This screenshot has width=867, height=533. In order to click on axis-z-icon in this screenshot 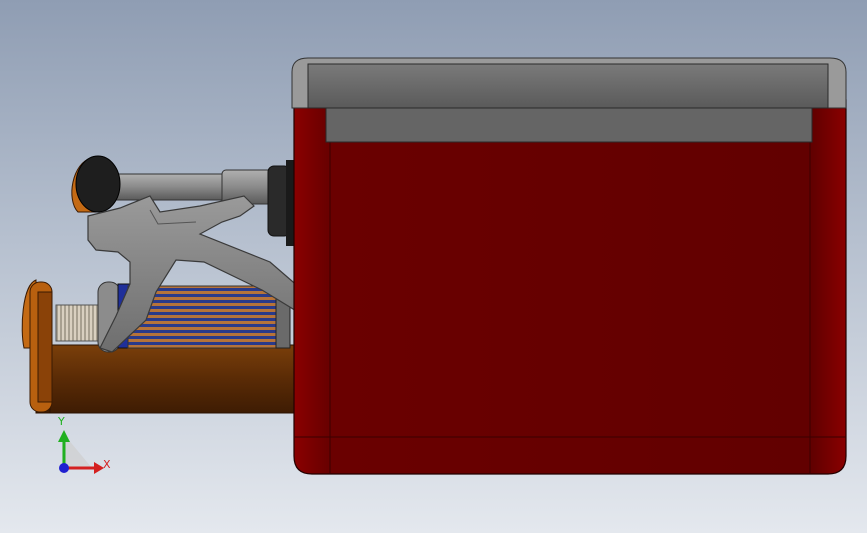, I will do `click(64, 468)`.